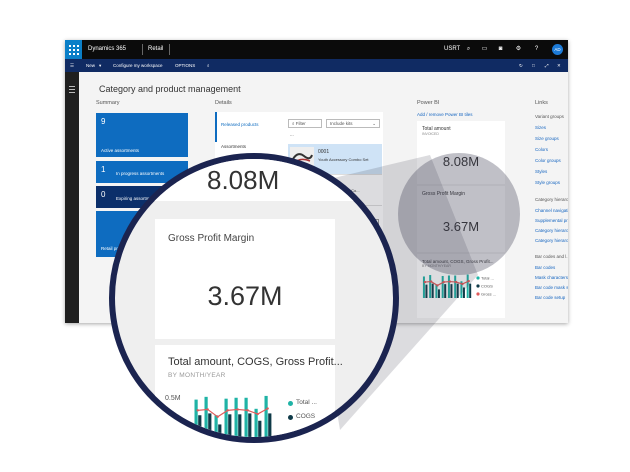 Image resolution: width=630 pixels, height=472 pixels. I want to click on magnified-card-value: 3.67M, so click(245, 296).